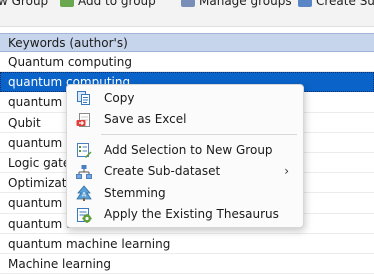 The image size is (374, 274). What do you see at coordinates (187, 264) in the screenshot?
I see `table-row: Machine learning` at bounding box center [187, 264].